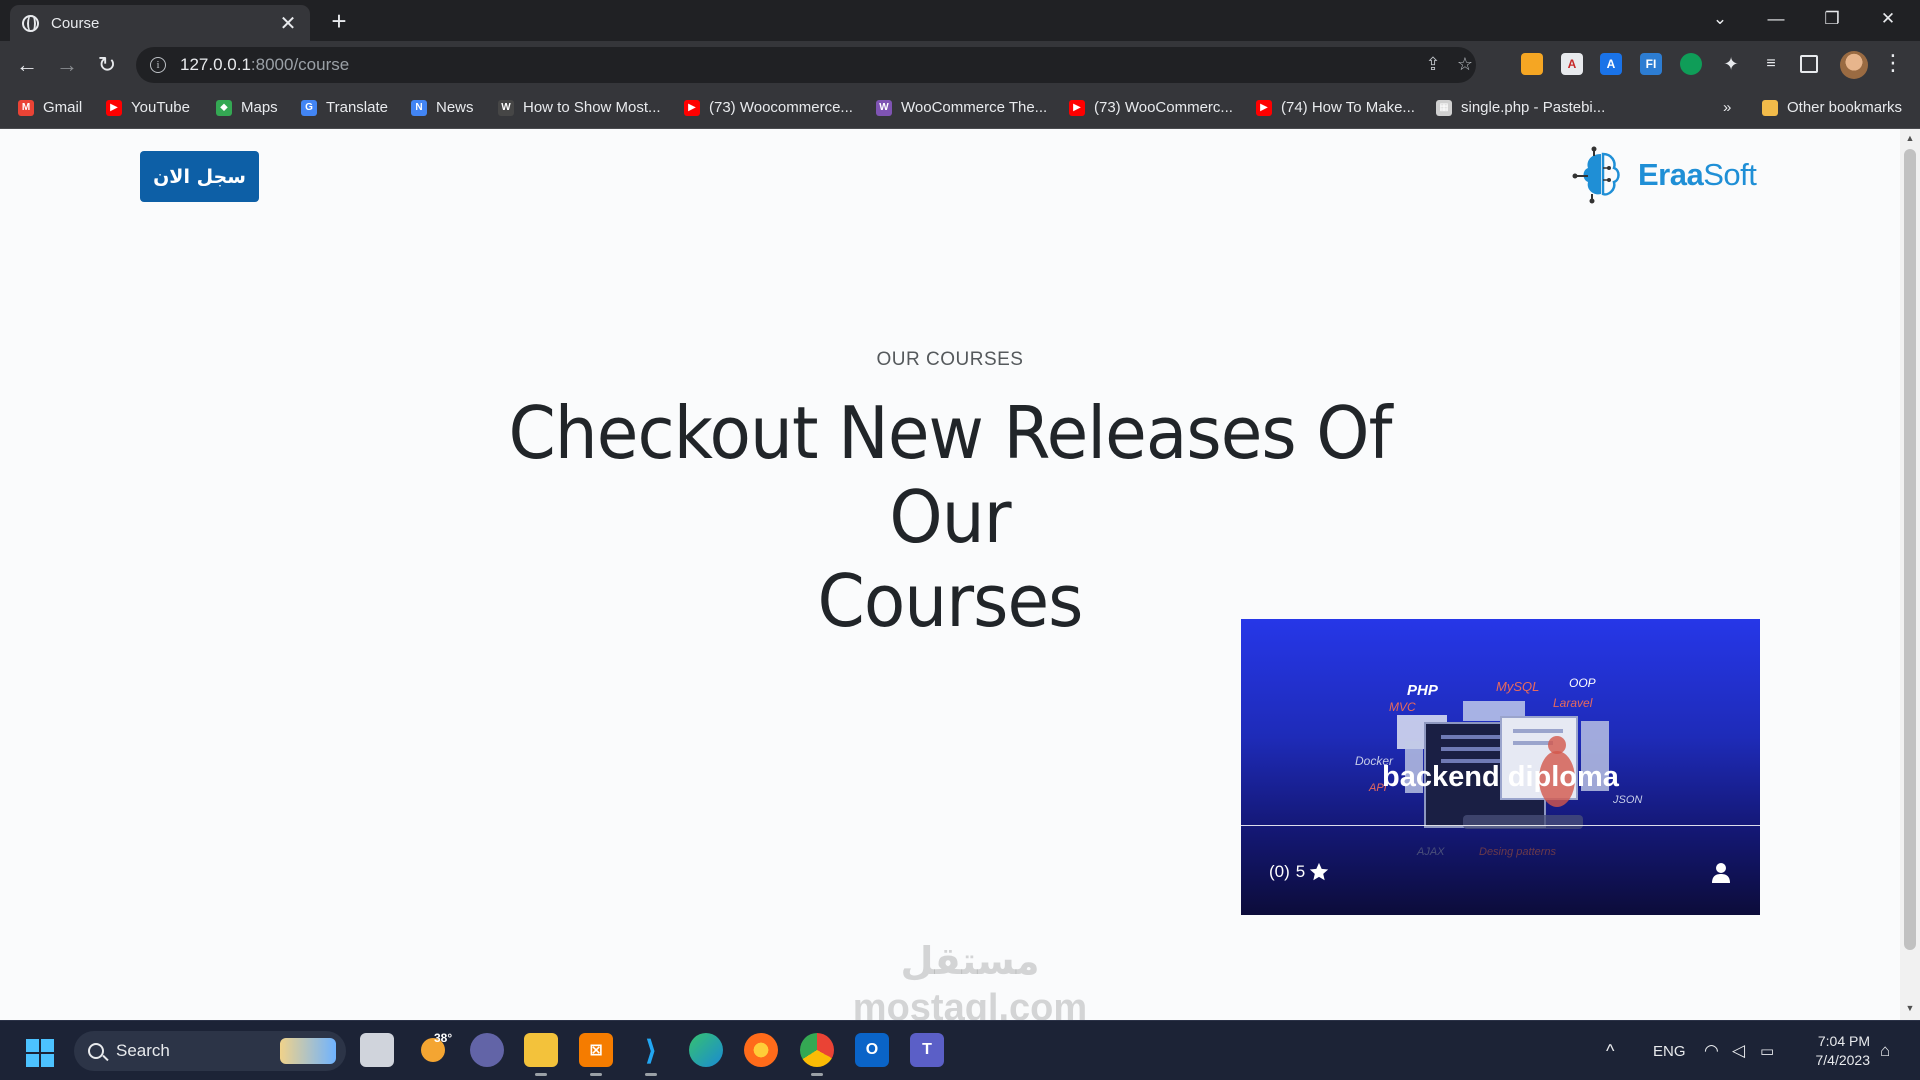 This screenshot has height=1080, width=1920. Describe the element at coordinates (1730, 174) in the screenshot. I see `logo-brand-regular: Soft` at that location.